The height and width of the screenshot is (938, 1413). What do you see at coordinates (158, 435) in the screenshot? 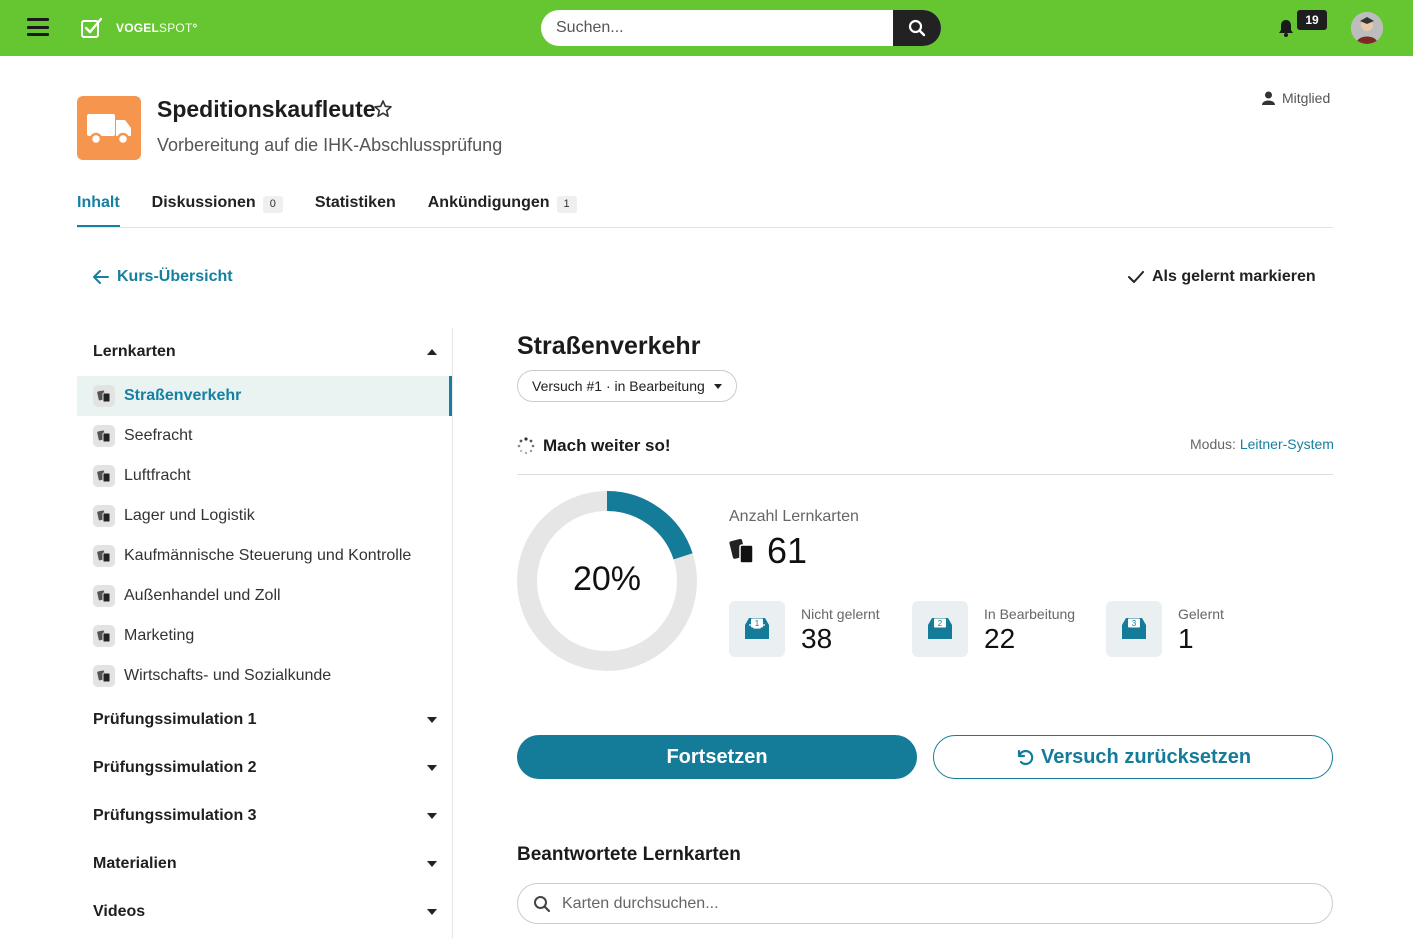
I see `sidebar-item-label: Seefracht` at bounding box center [158, 435].